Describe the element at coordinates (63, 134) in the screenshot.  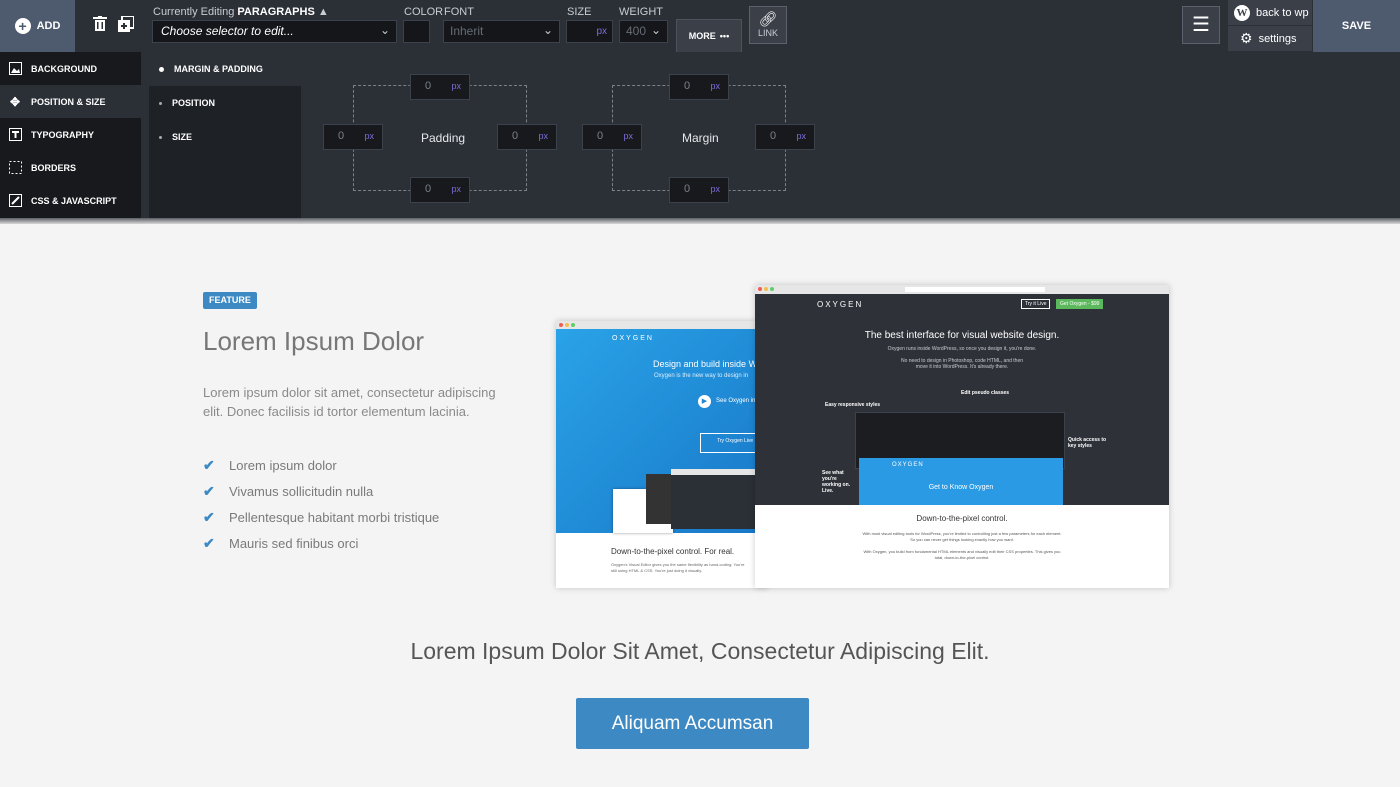
I see `side-item-label: TYPOGRAPHY` at that location.